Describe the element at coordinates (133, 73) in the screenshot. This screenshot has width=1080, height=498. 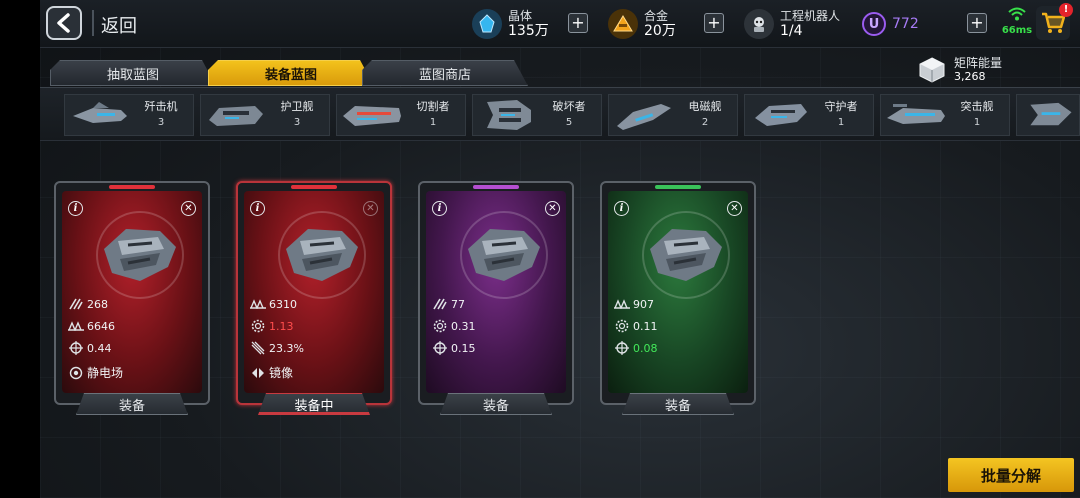
I see `tab-draw-blueprint: 抽取蓝图` at that location.